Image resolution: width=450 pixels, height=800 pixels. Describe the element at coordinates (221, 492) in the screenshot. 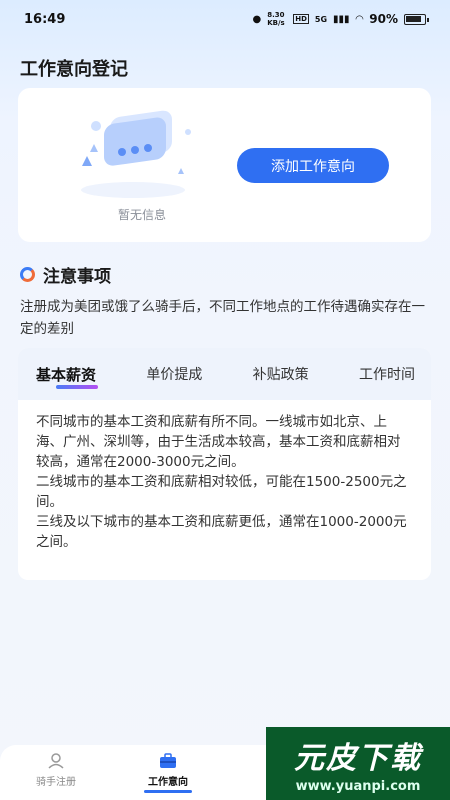

I see `content-paragraph: 二线城市的基本工资和底薪相对较低，可能在1500-2500元之间。` at that location.